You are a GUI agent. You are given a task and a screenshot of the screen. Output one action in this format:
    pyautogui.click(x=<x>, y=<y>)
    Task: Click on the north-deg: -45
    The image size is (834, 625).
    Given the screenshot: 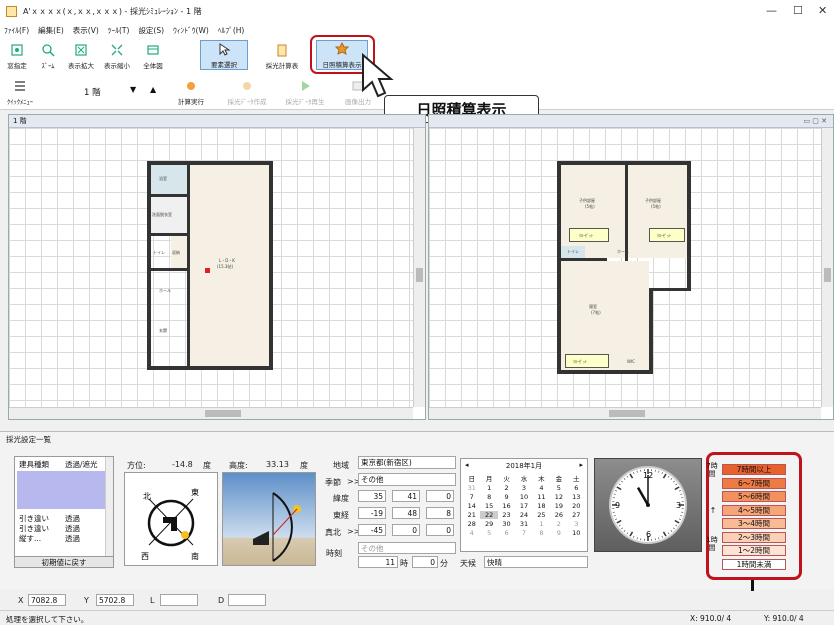 What is the action you would take?
    pyautogui.click(x=372, y=530)
    